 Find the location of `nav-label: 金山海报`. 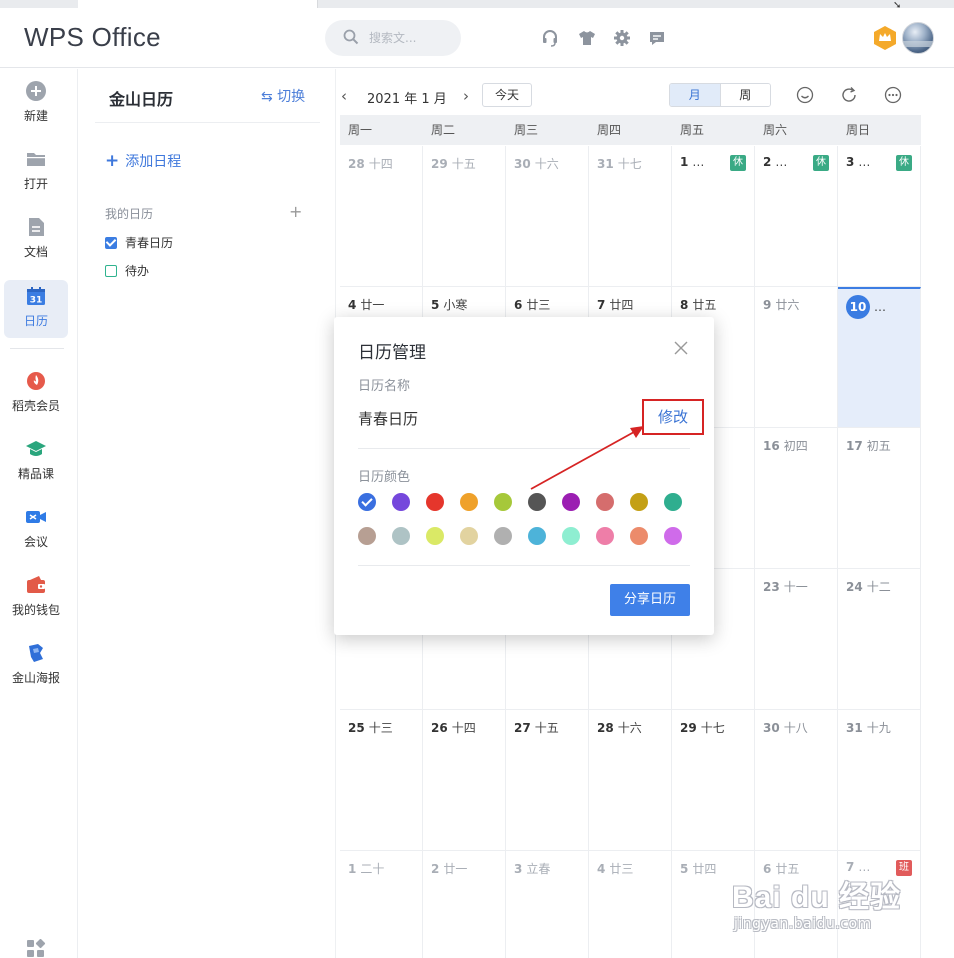

nav-label: 金山海报 is located at coordinates (35, 678).